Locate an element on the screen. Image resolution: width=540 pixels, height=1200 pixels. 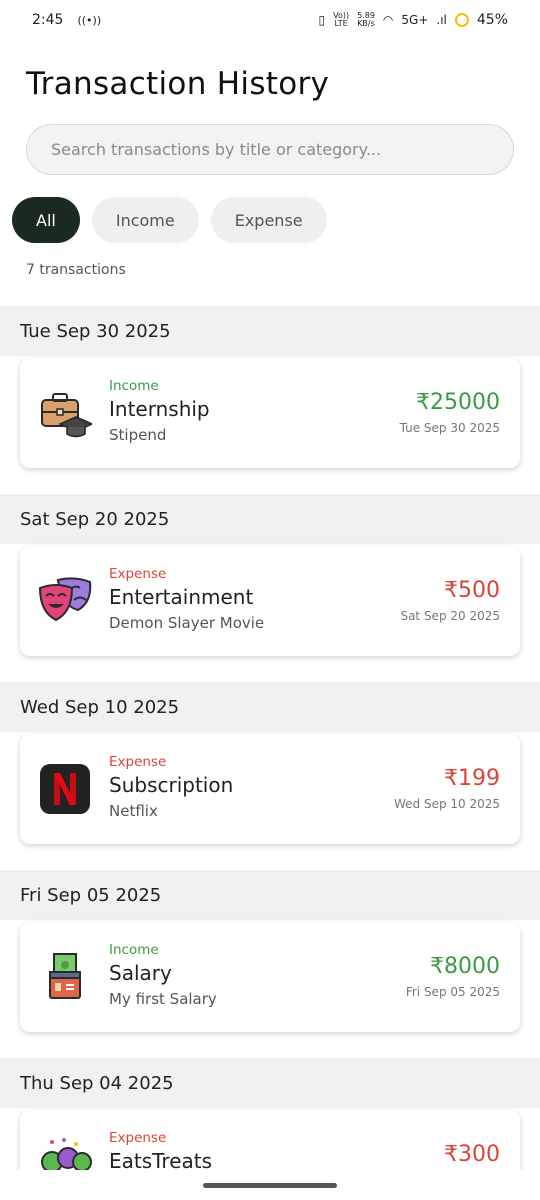
transaction-category: Internship is located at coordinates (159, 409).